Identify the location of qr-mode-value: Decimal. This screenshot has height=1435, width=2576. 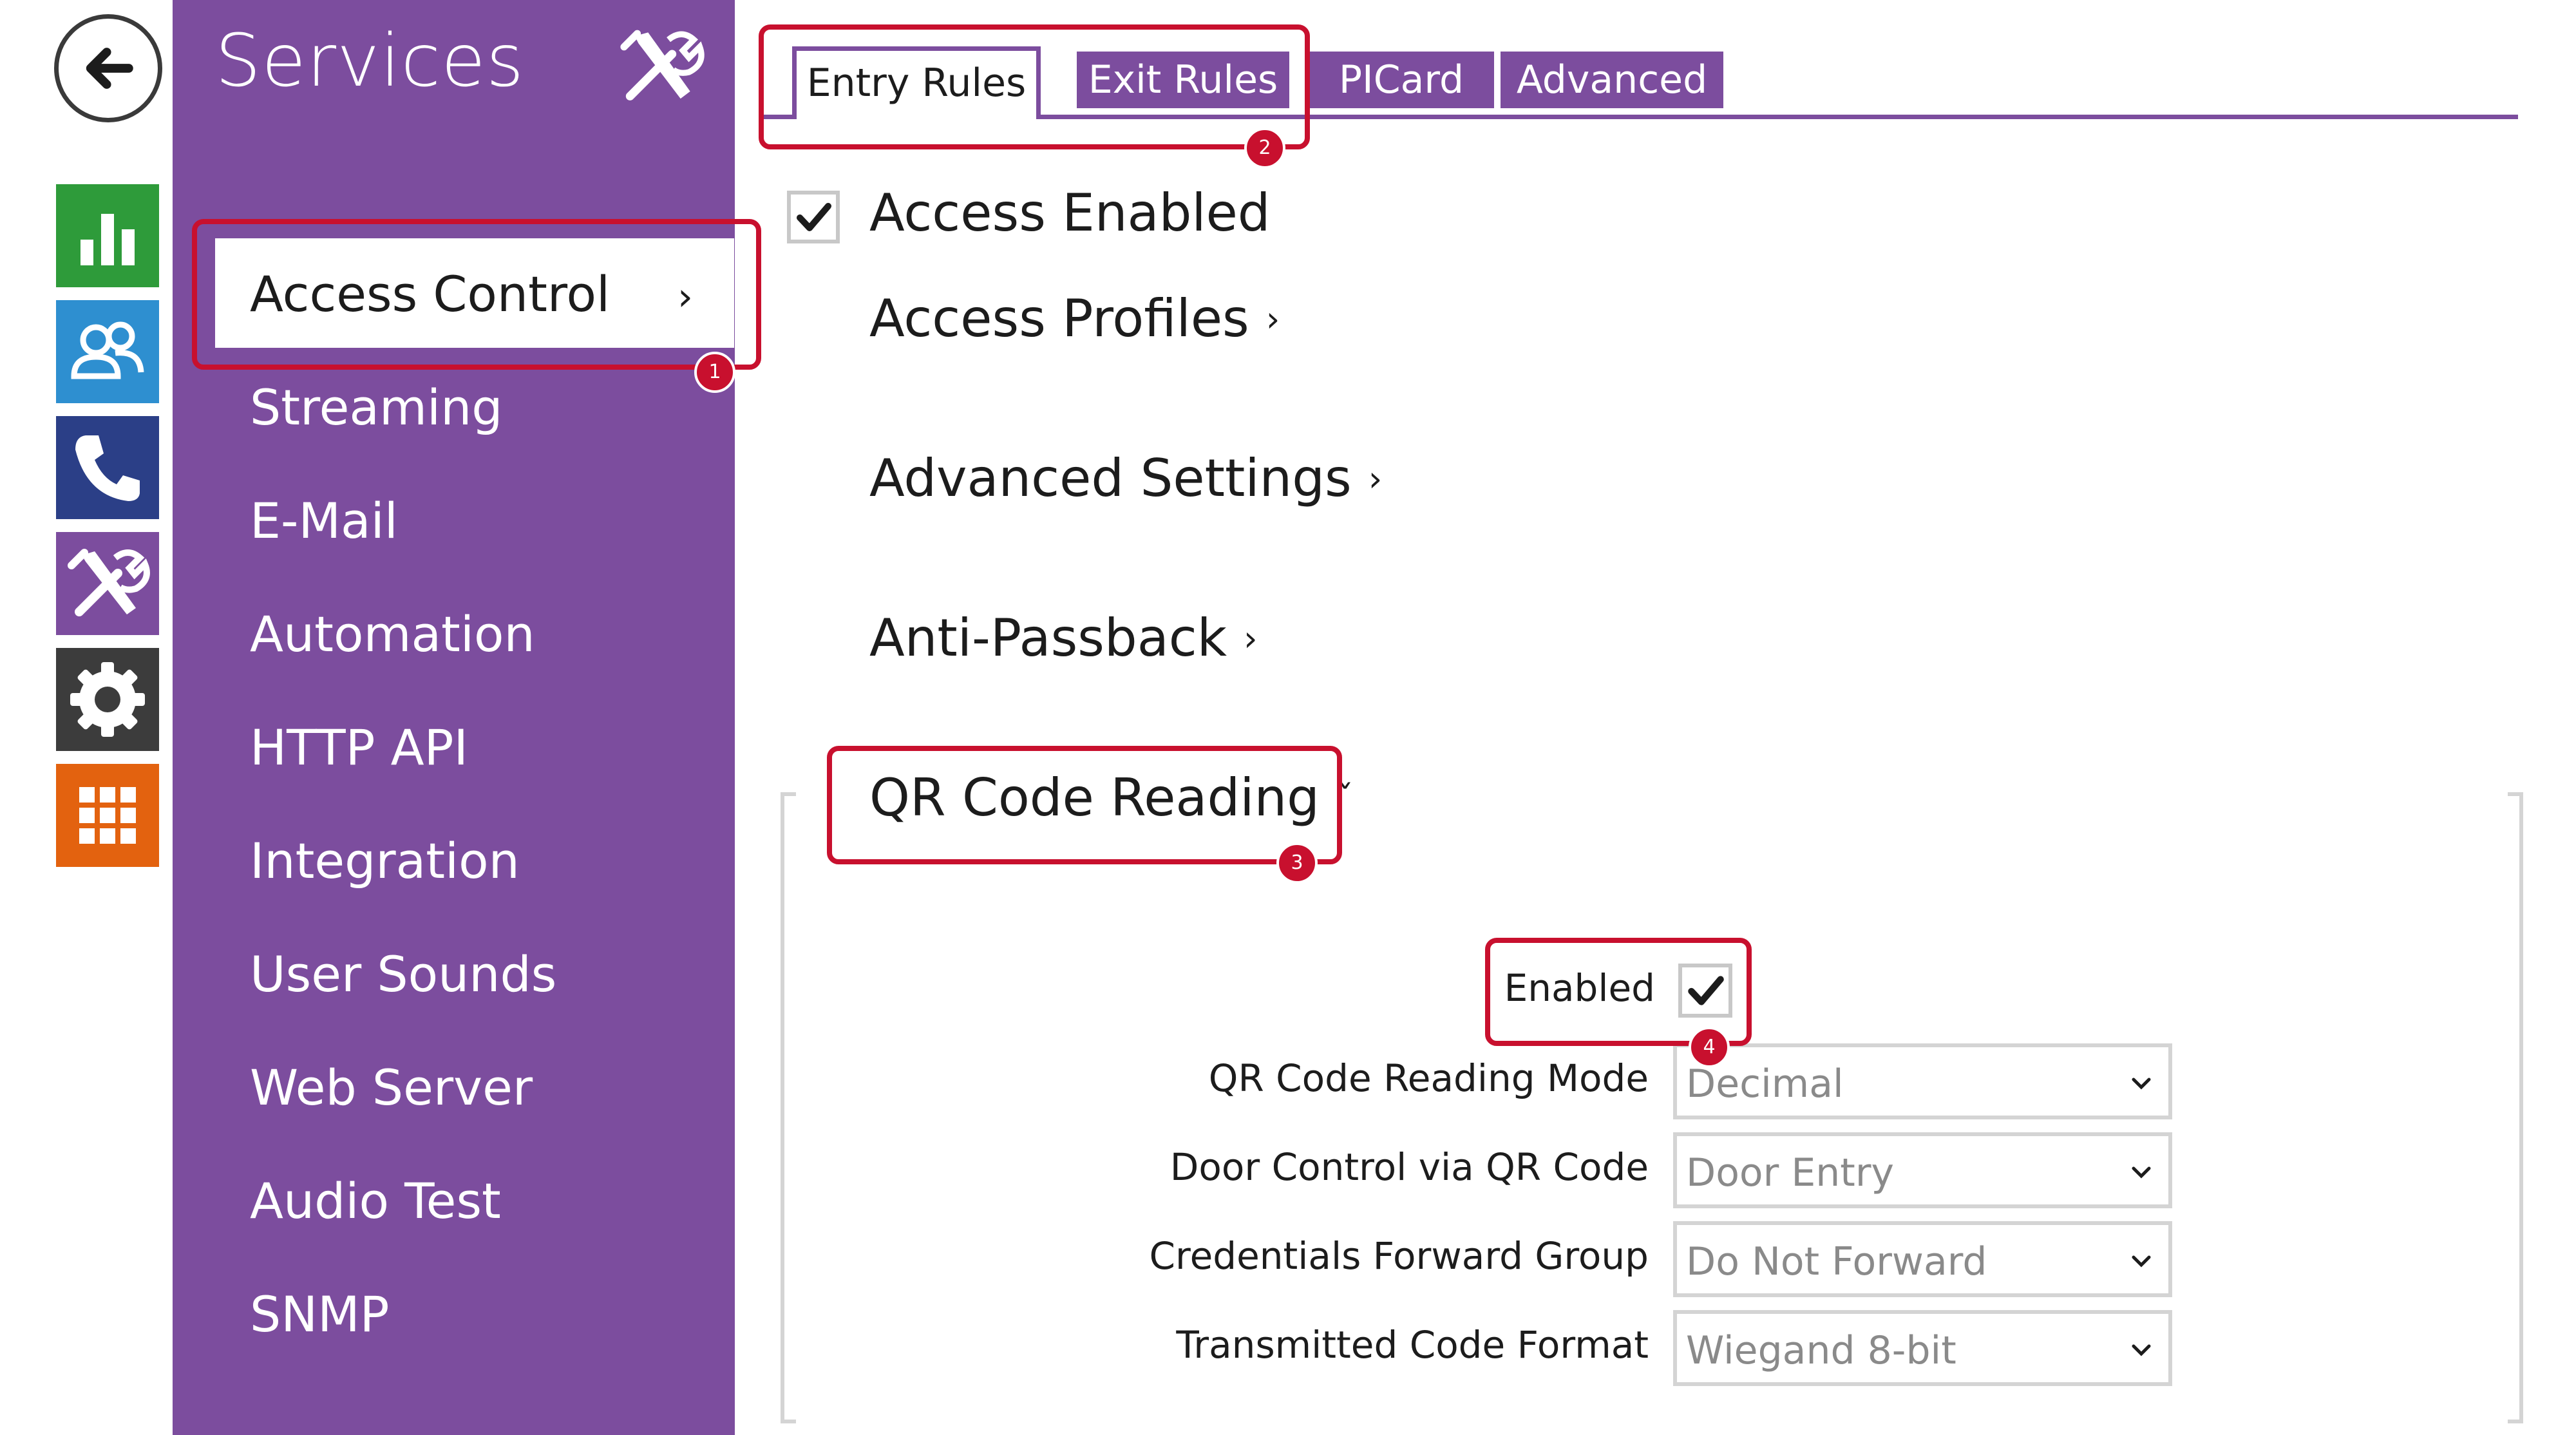
(1765, 1084).